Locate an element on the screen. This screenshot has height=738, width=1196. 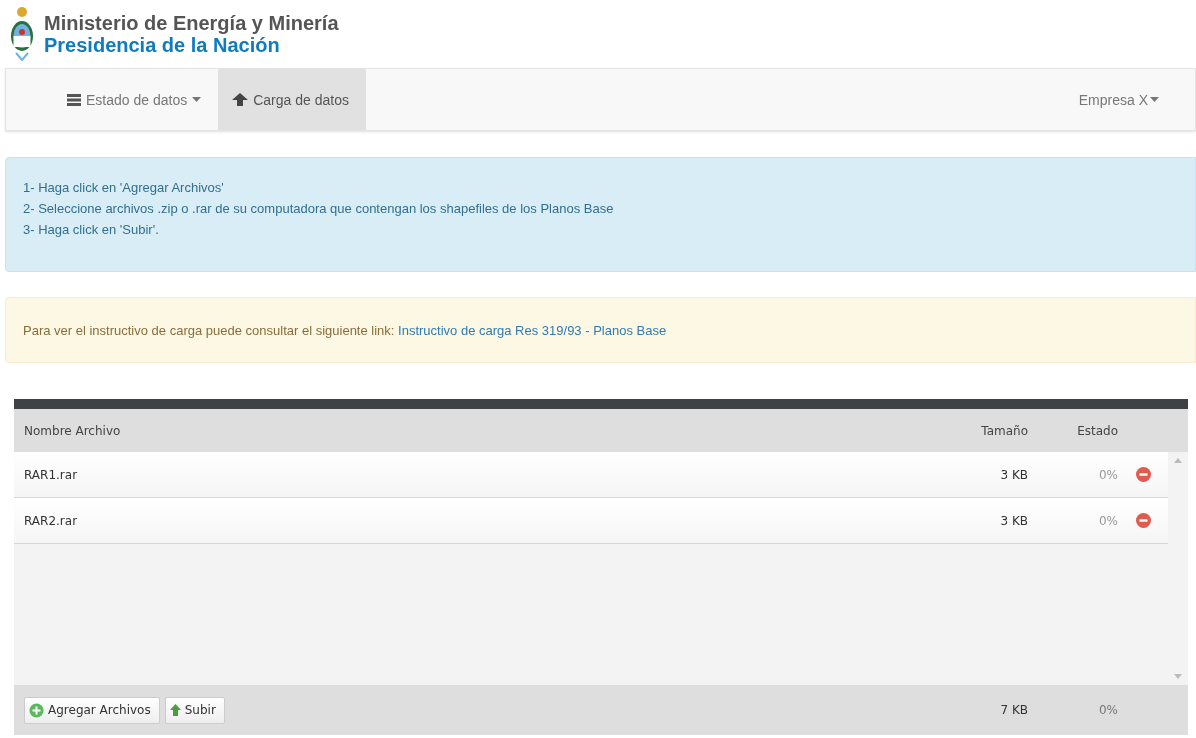
server-icon is located at coordinates (74, 99).